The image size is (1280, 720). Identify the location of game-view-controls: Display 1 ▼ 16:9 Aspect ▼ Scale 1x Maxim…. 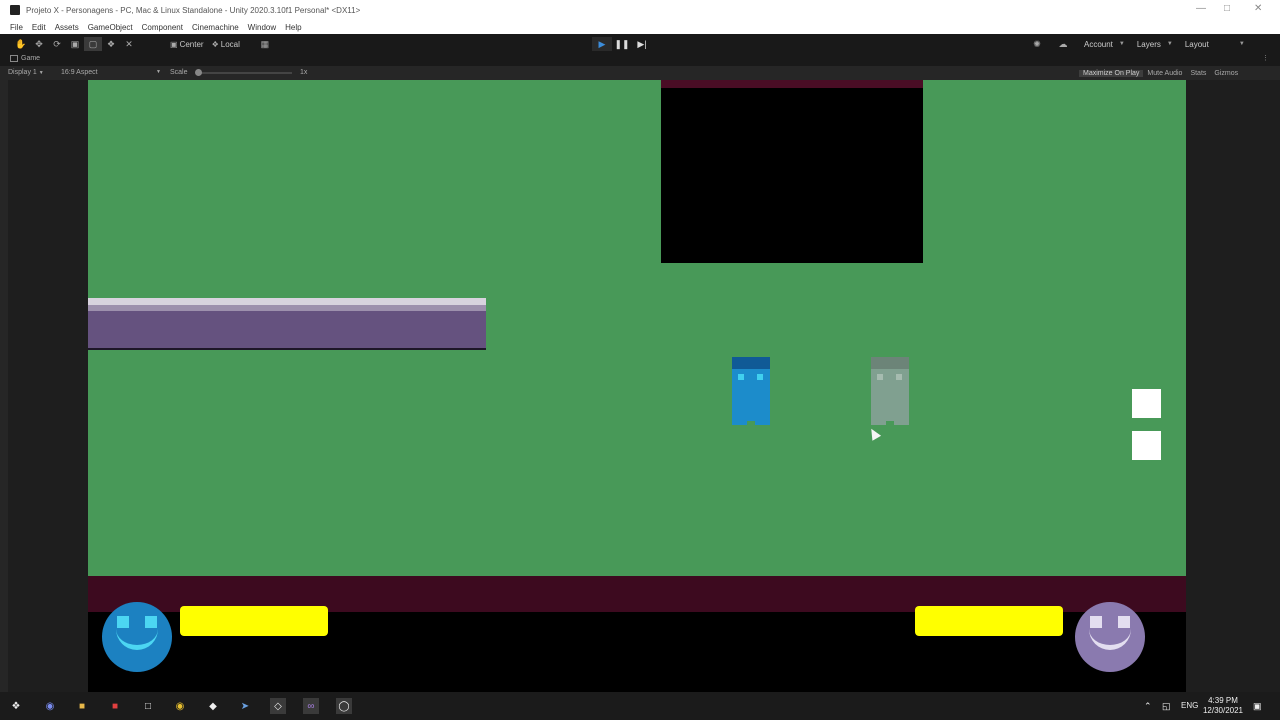
(640, 73).